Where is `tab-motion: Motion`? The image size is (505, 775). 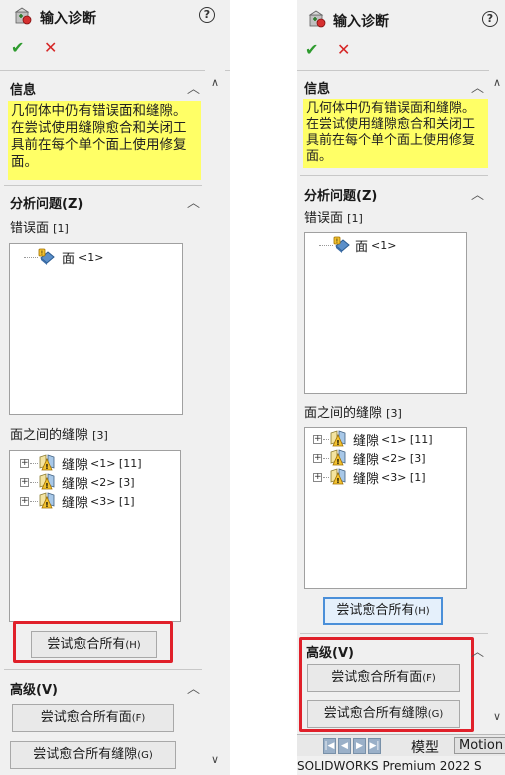 tab-motion: Motion is located at coordinates (479, 745).